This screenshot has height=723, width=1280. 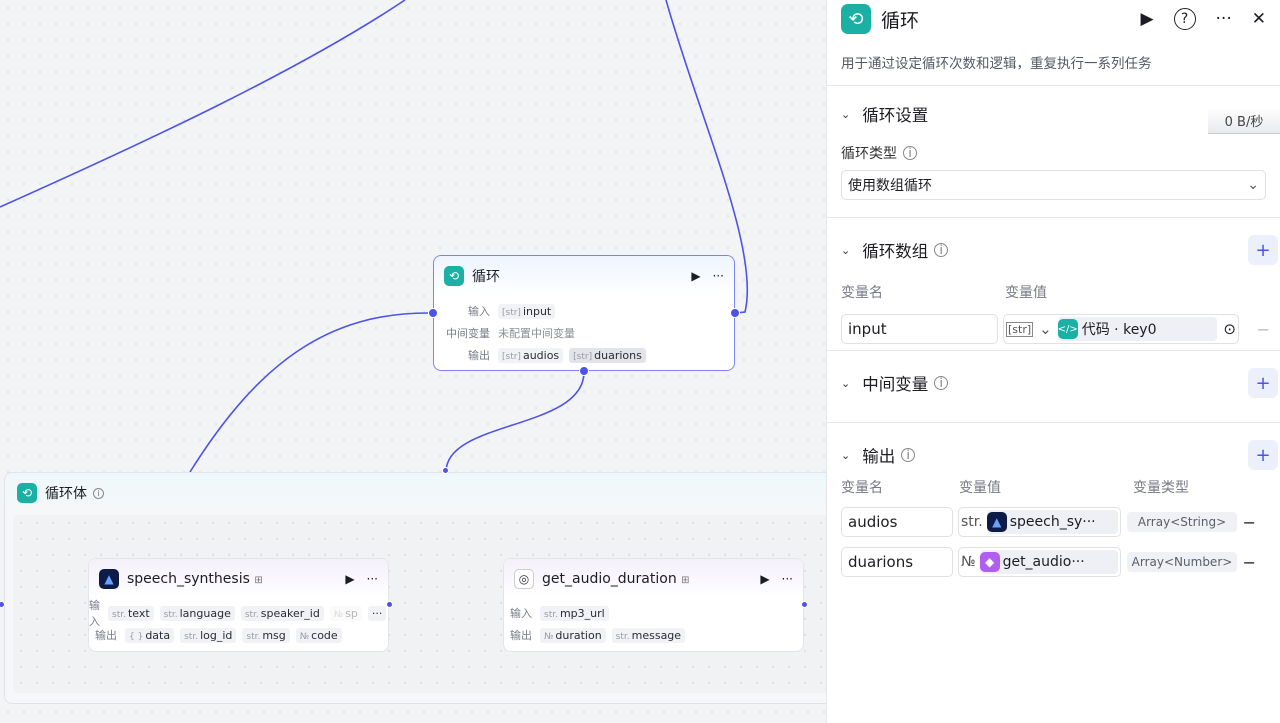 I want to click on cube-icon: ◆, so click(x=989, y=562).